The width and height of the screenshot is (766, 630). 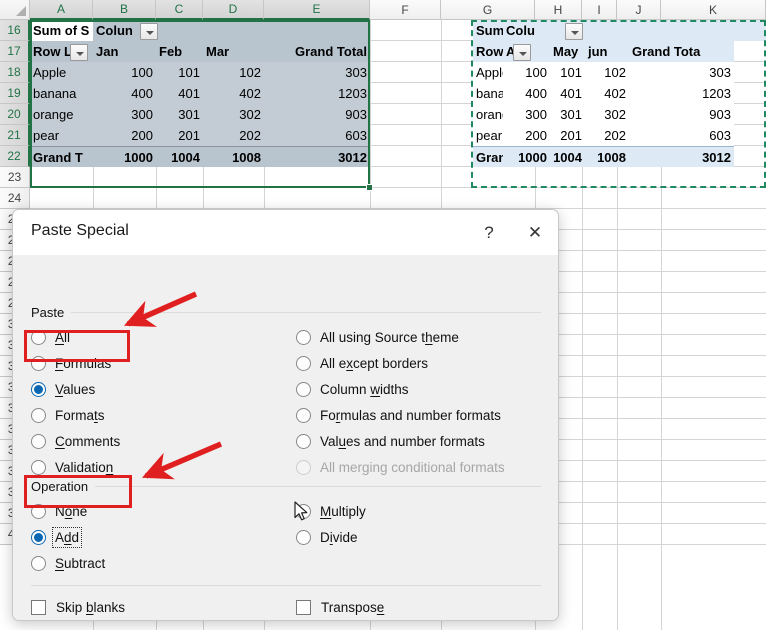 What do you see at coordinates (68, 563) in the screenshot?
I see `radio-subtract: Subtract` at bounding box center [68, 563].